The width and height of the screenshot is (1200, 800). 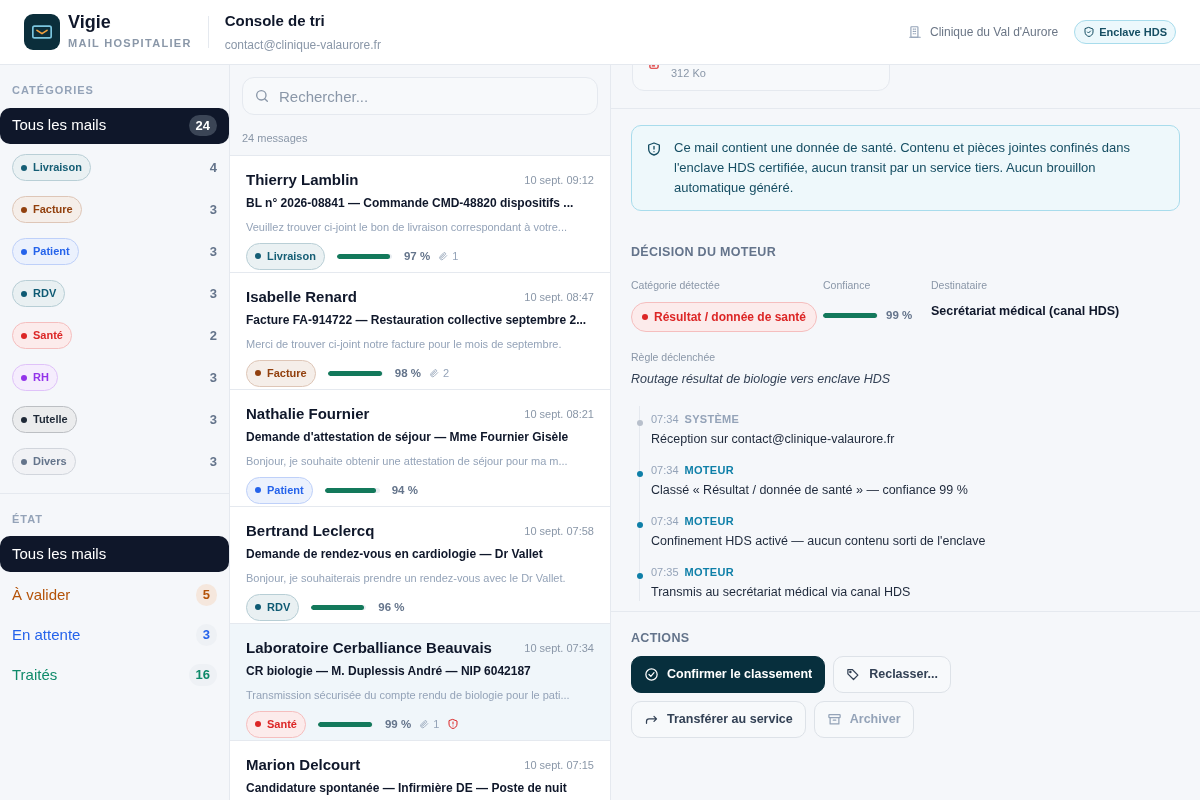 I want to click on sidebar-item: En attente 3, so click(x=114, y=635).